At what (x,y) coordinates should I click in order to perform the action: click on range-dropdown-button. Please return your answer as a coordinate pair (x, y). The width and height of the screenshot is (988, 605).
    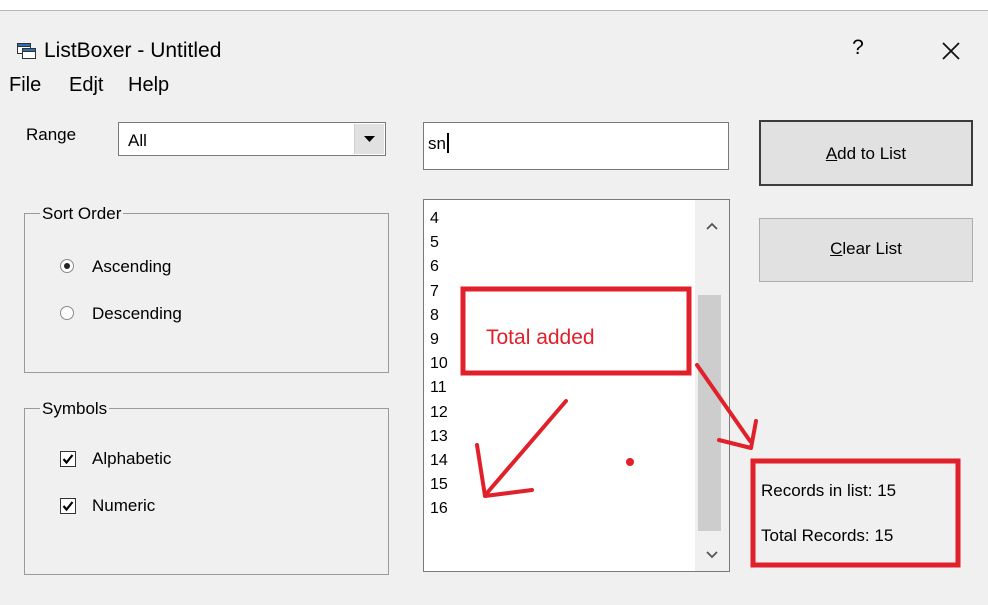
    Looking at the image, I should click on (369, 139).